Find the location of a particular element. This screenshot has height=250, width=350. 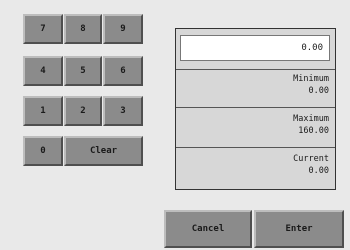

key-2: 2 is located at coordinates (83, 111).